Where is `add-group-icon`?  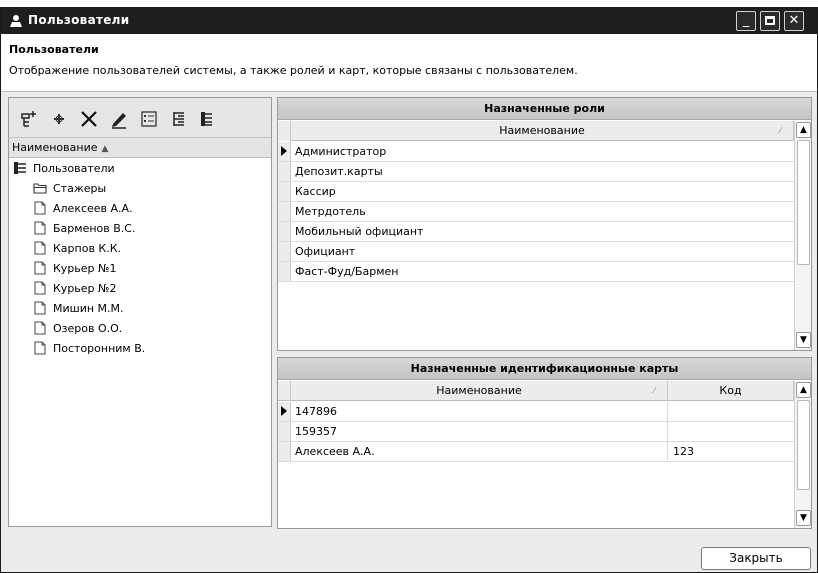
add-group-icon is located at coordinates (28, 119).